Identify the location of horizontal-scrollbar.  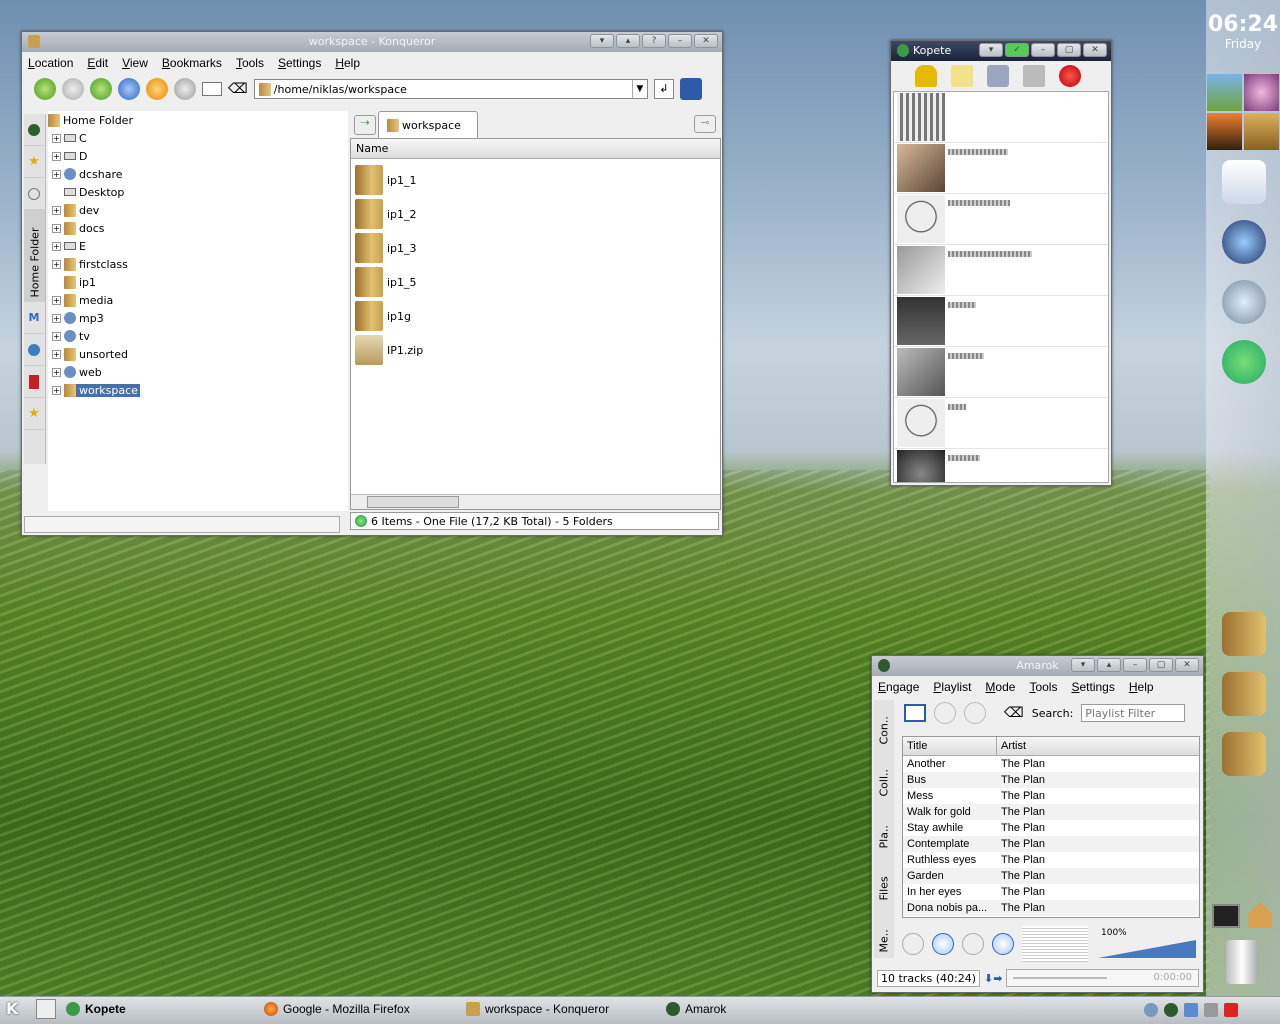
(535, 501).